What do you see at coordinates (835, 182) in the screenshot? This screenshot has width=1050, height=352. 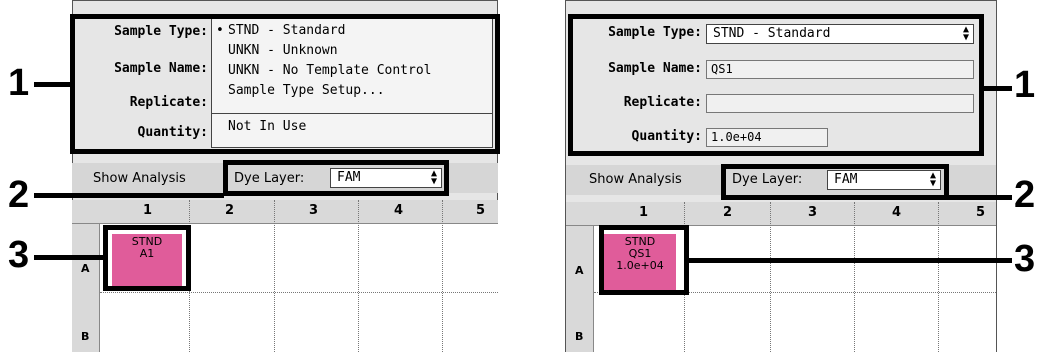 I see `callout-box-2-right` at bounding box center [835, 182].